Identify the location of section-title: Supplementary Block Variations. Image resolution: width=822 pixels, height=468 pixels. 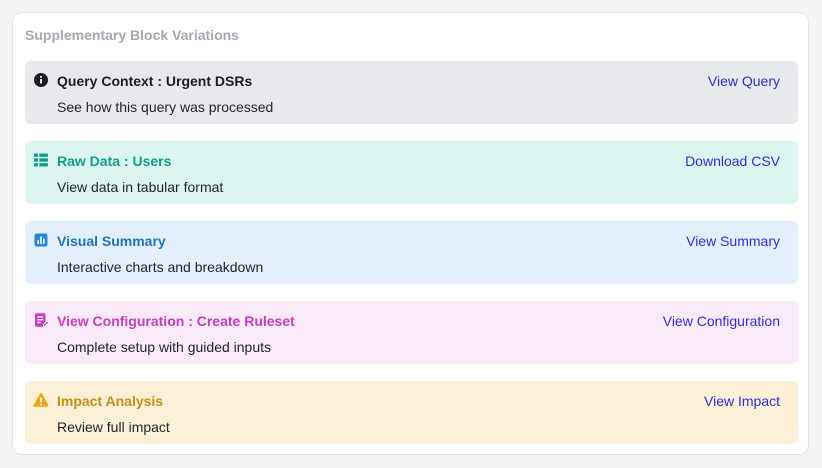
(132, 35).